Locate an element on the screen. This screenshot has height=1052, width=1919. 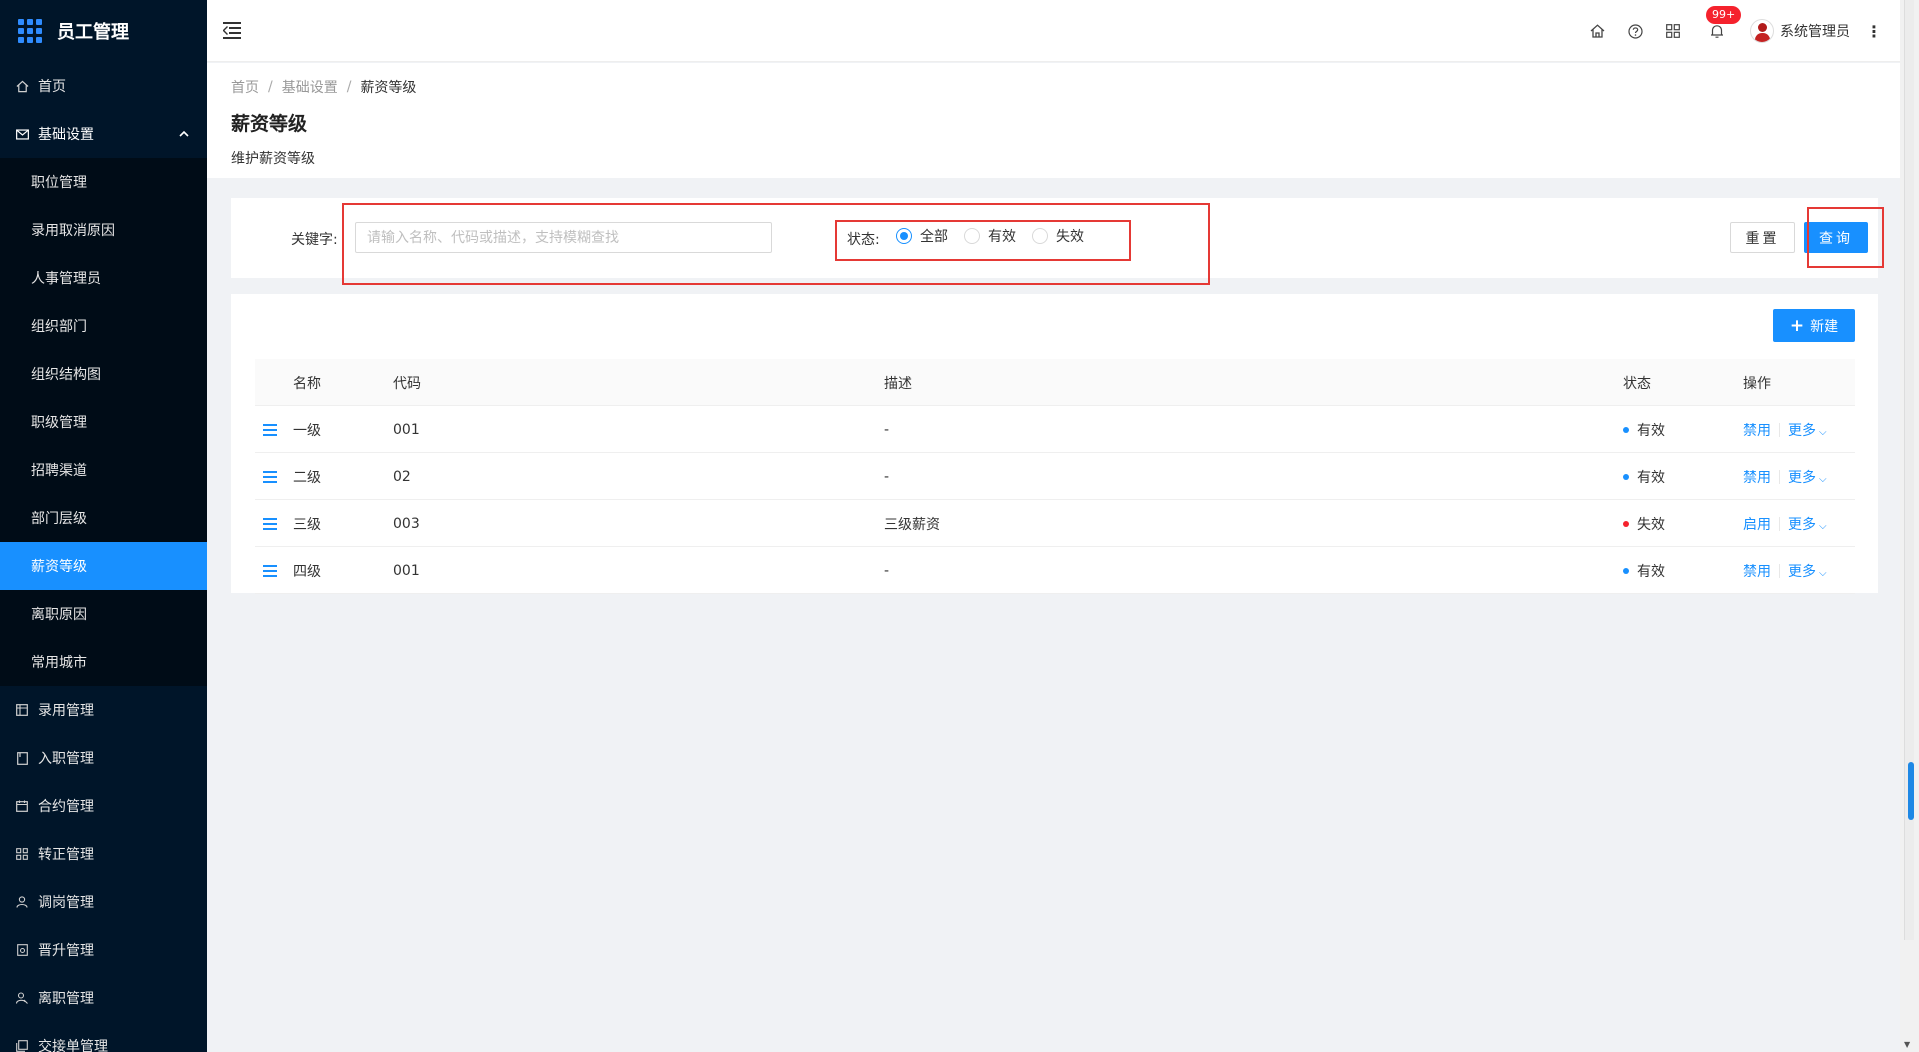
column-ops: 操作 is located at coordinates (1757, 383).